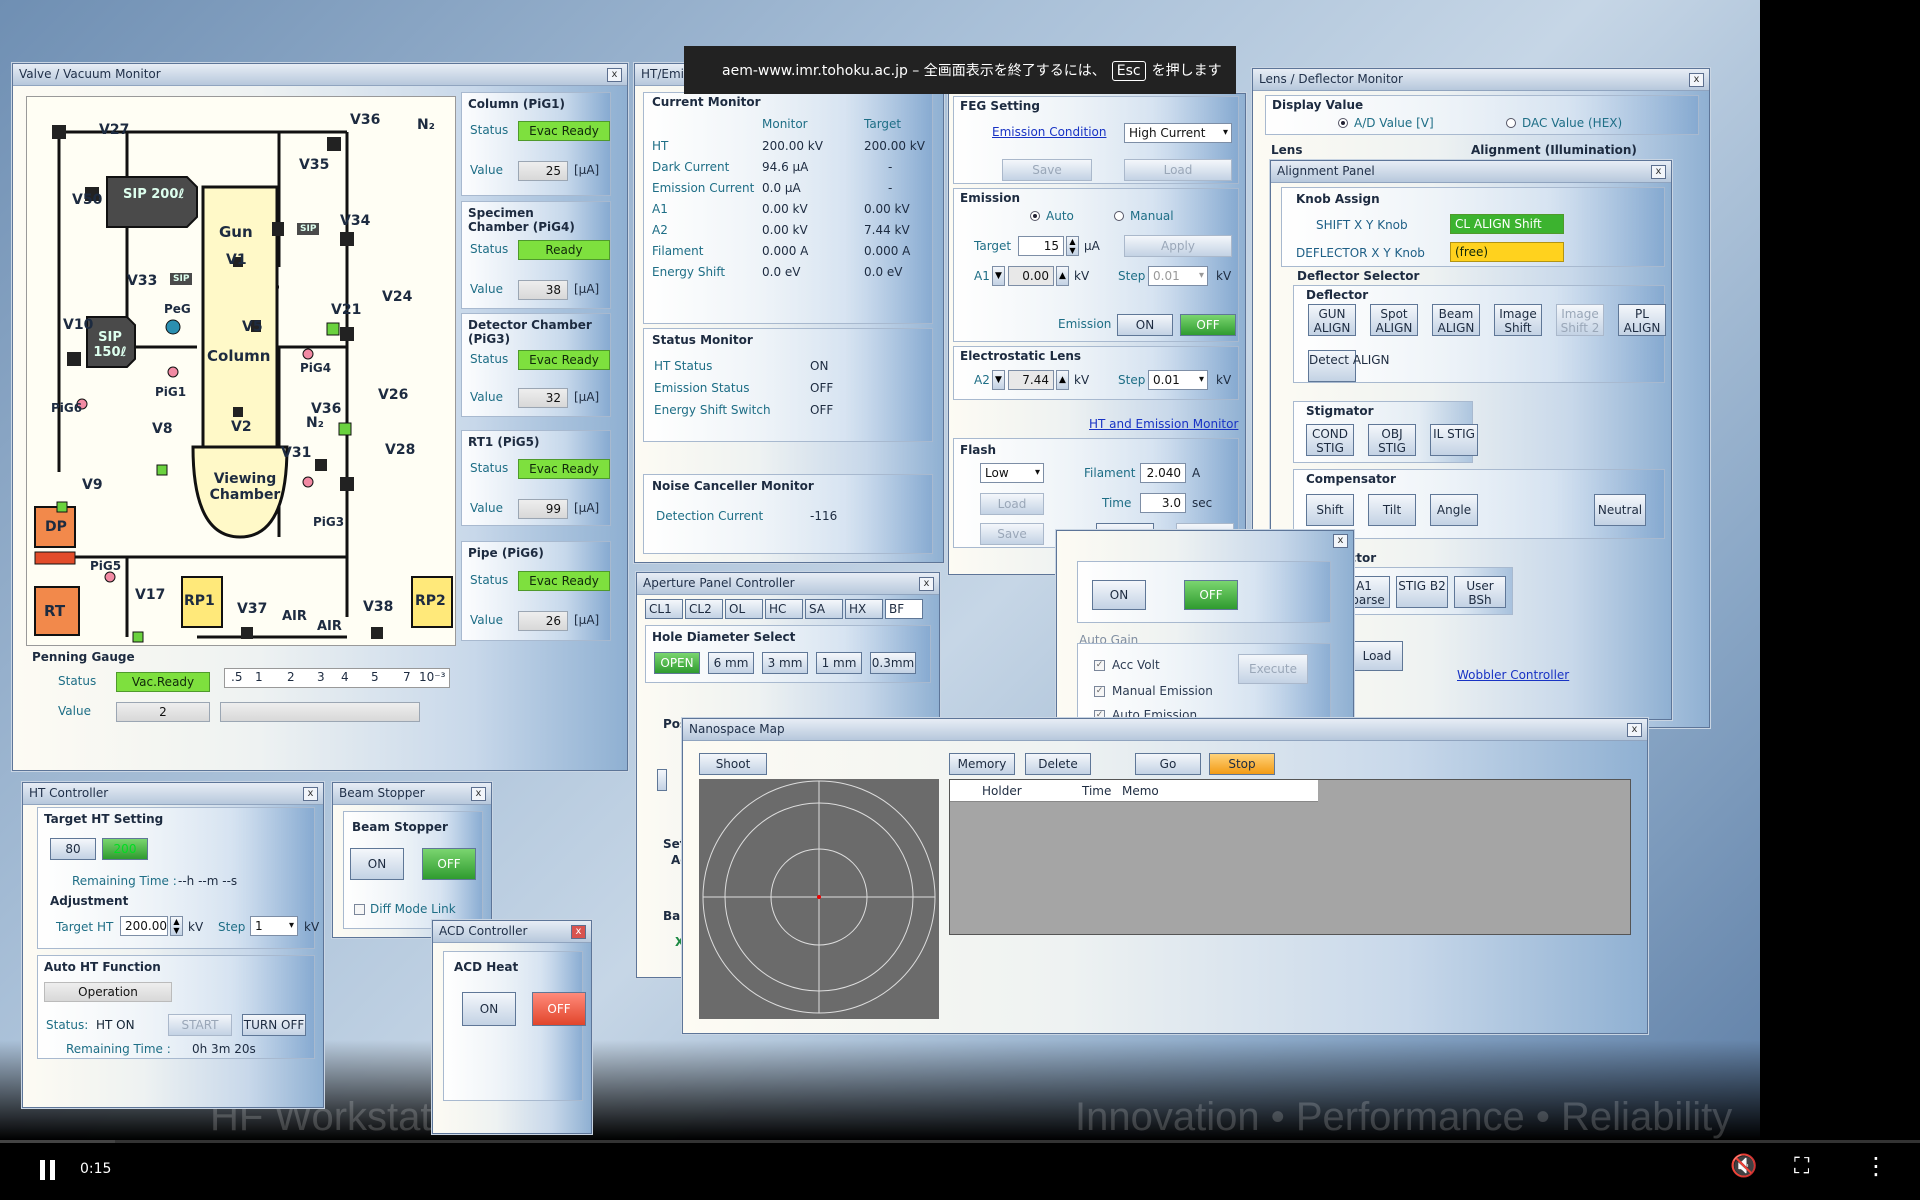  Describe the element at coordinates (1330, 510) in the screenshot. I see `comp-button: Shift` at that location.